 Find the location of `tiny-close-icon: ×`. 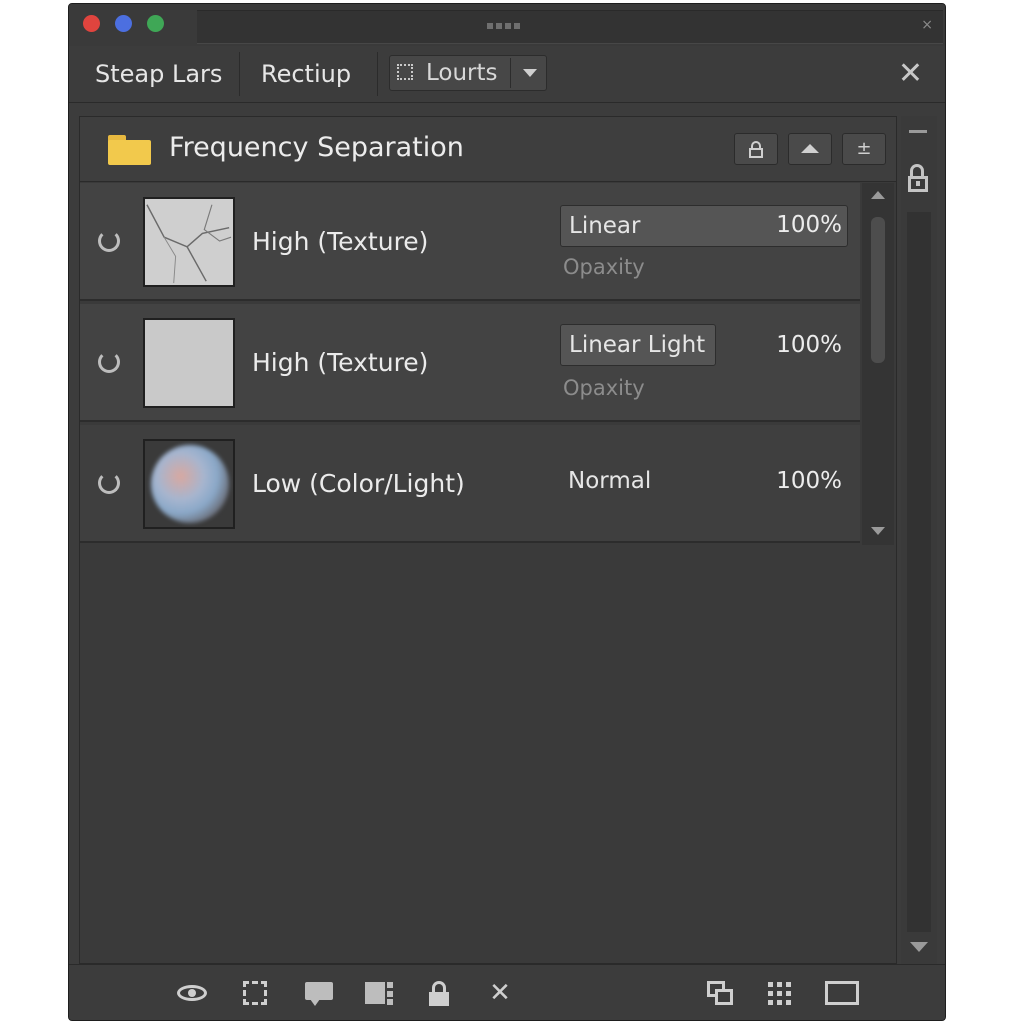

tiny-close-icon: × is located at coordinates (927, 25).